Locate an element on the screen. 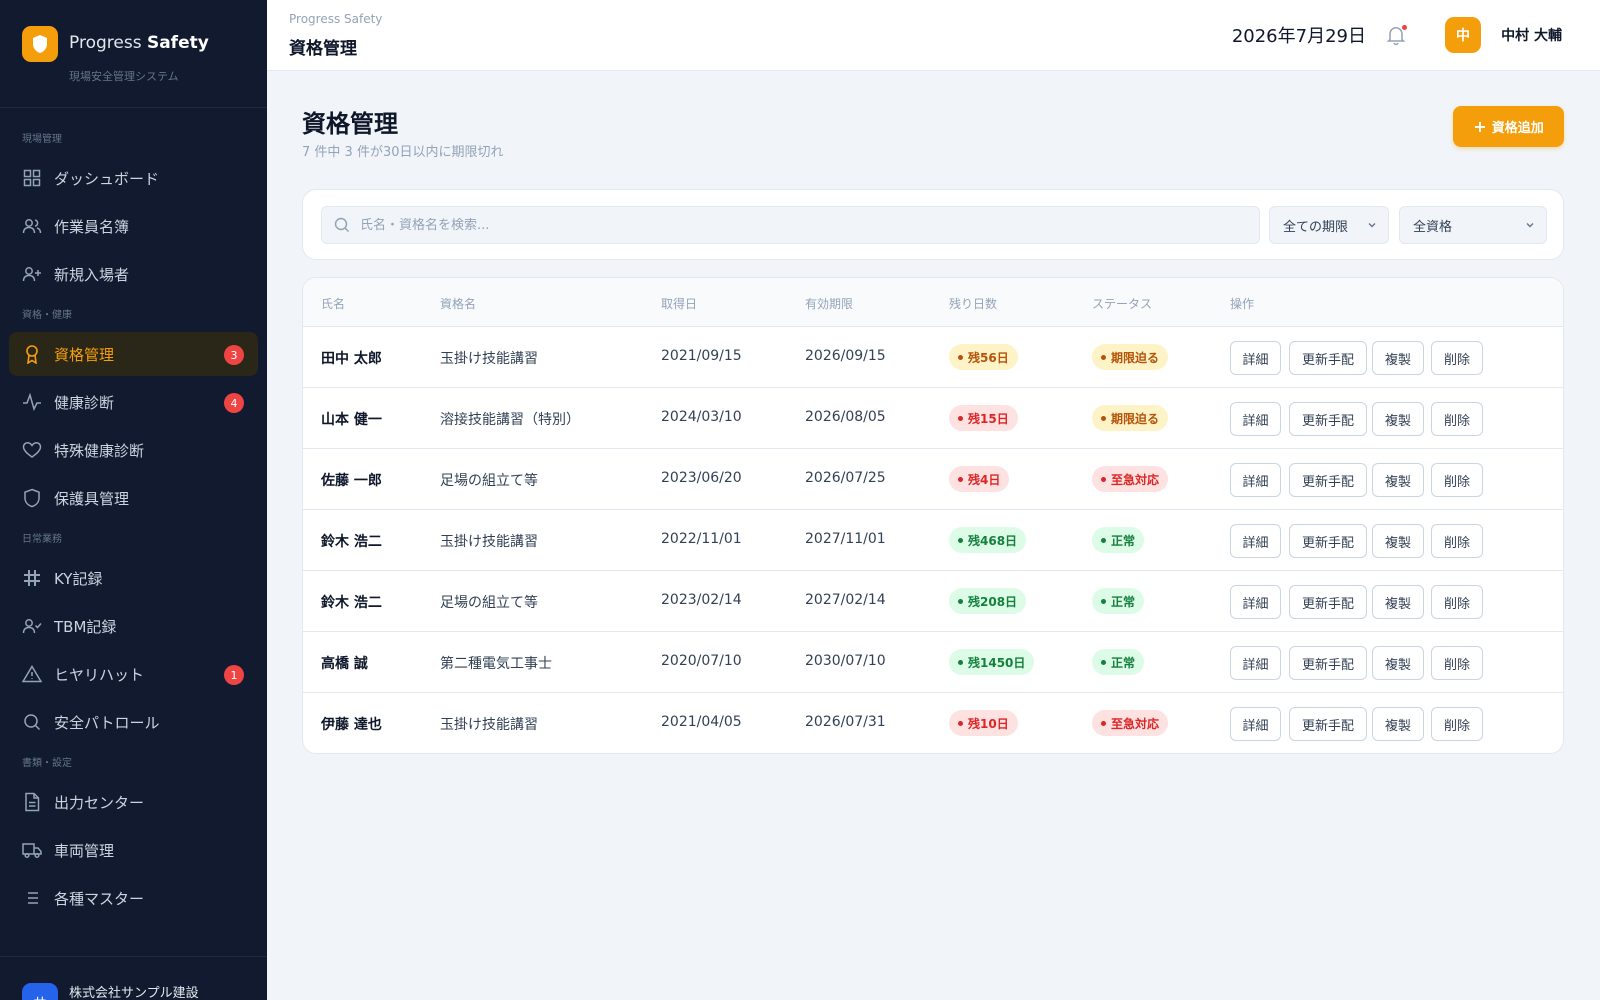  sidebar-item-label: 特殊健康診断 is located at coordinates (99, 450).